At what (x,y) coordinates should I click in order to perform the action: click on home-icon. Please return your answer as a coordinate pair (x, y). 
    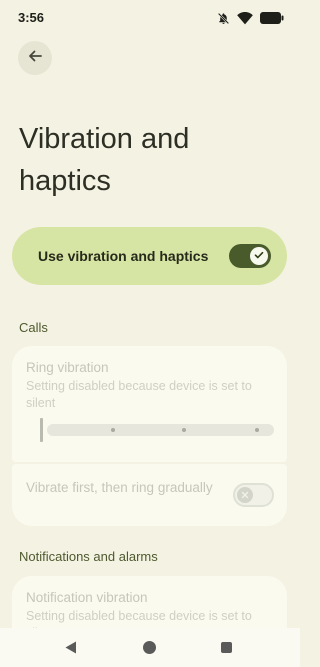
    Looking at the image, I should click on (149, 647).